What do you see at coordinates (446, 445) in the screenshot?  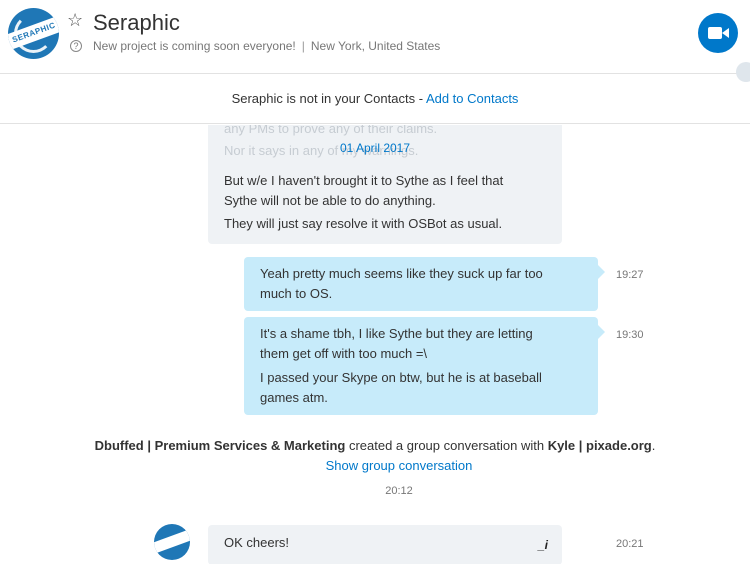 I see `notice-action: created a group conversation with` at bounding box center [446, 445].